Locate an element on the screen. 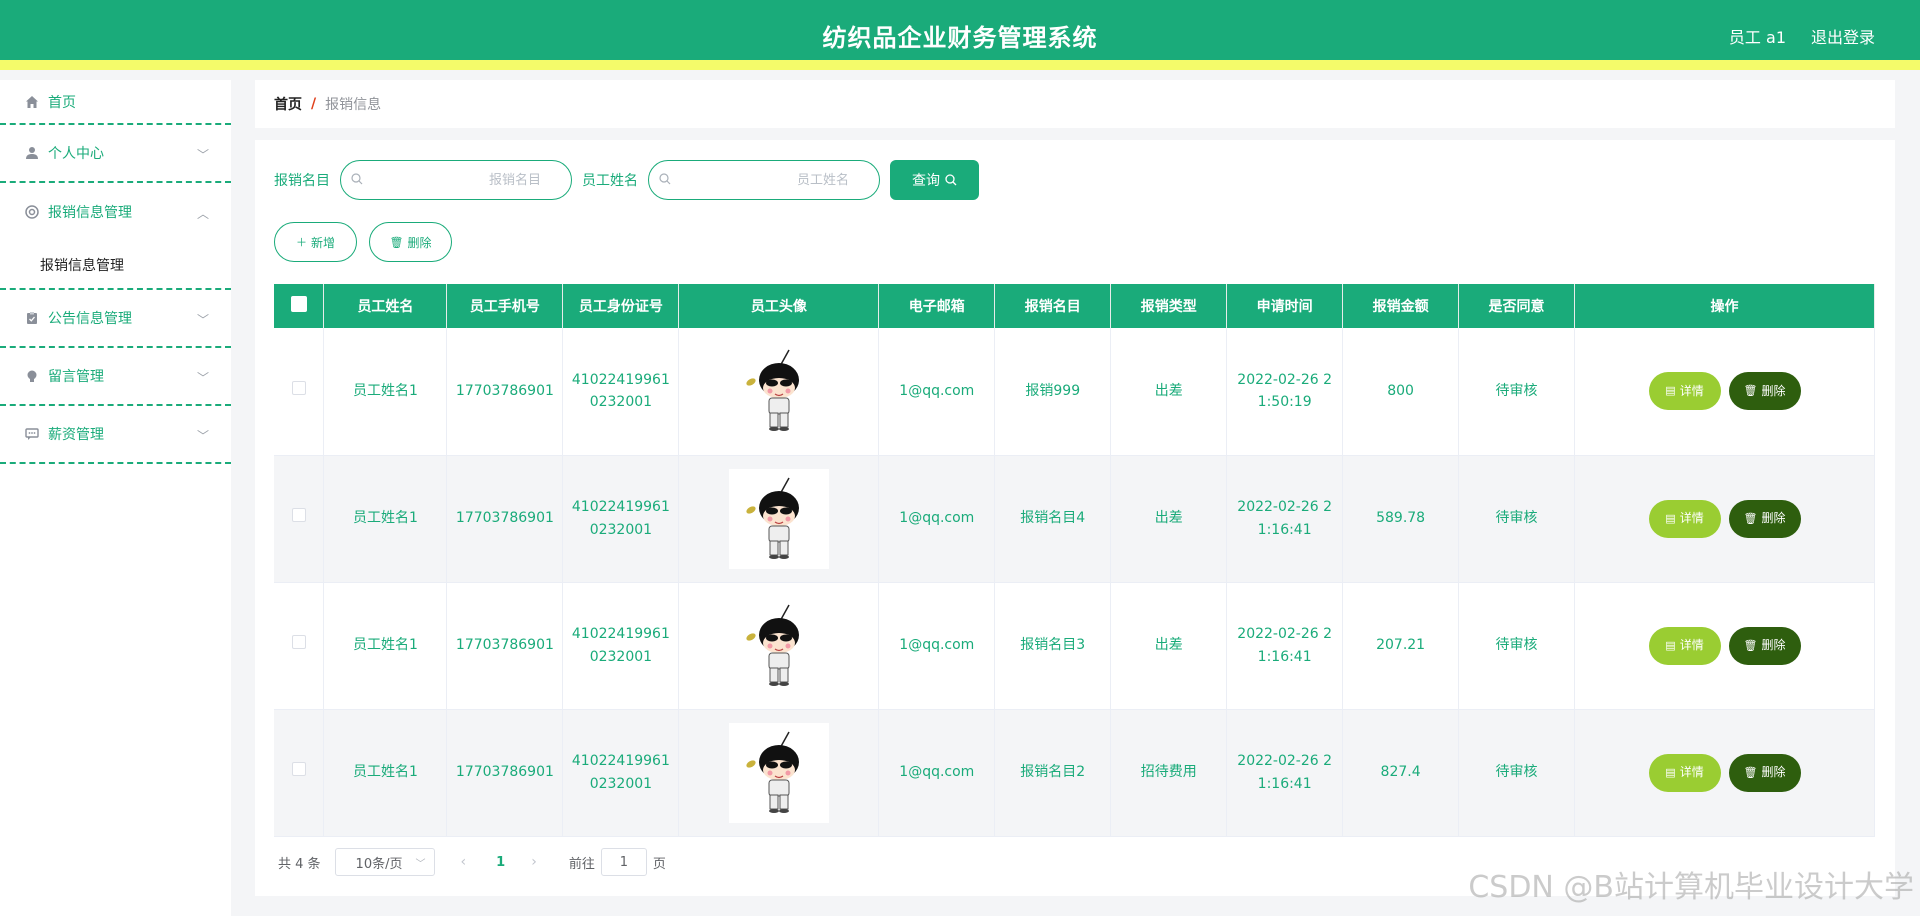 This screenshot has height=916, width=1920. bulb-icon is located at coordinates (32, 376).